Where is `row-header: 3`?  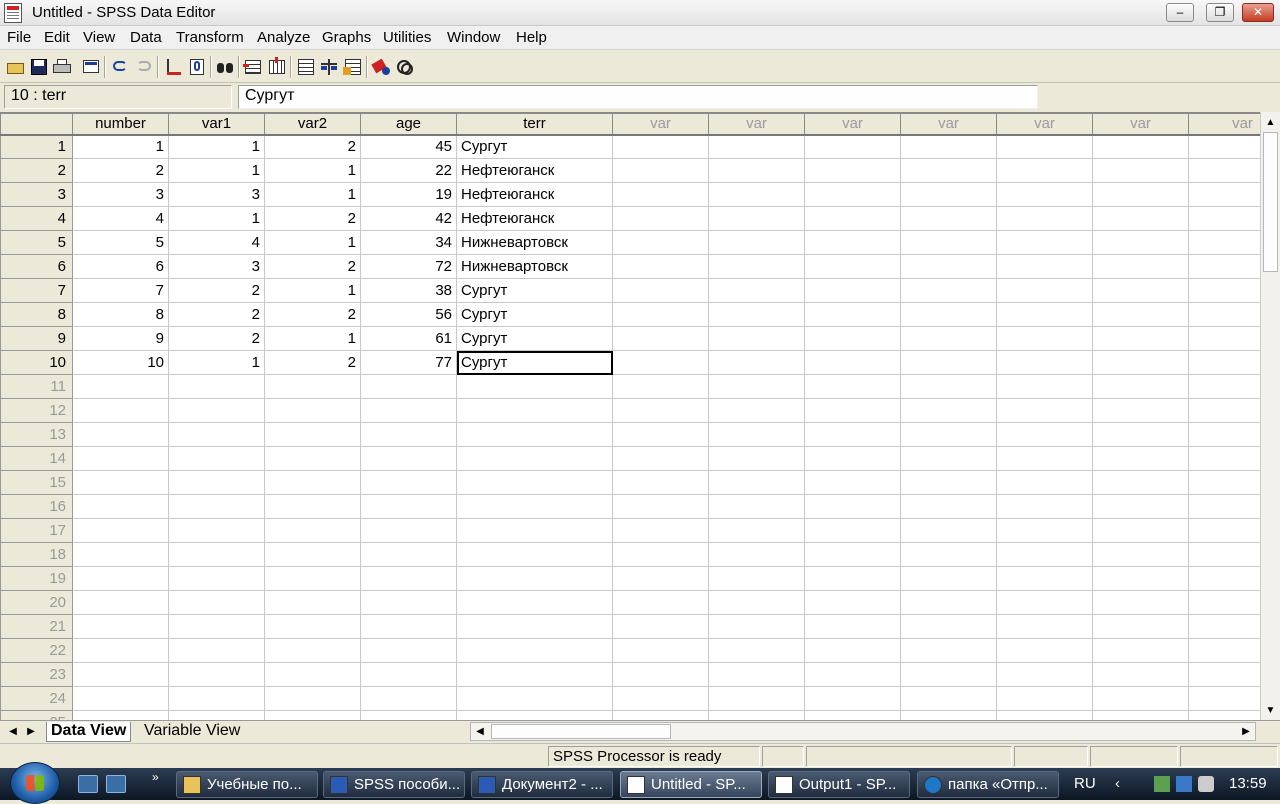 row-header: 3 is located at coordinates (36, 194).